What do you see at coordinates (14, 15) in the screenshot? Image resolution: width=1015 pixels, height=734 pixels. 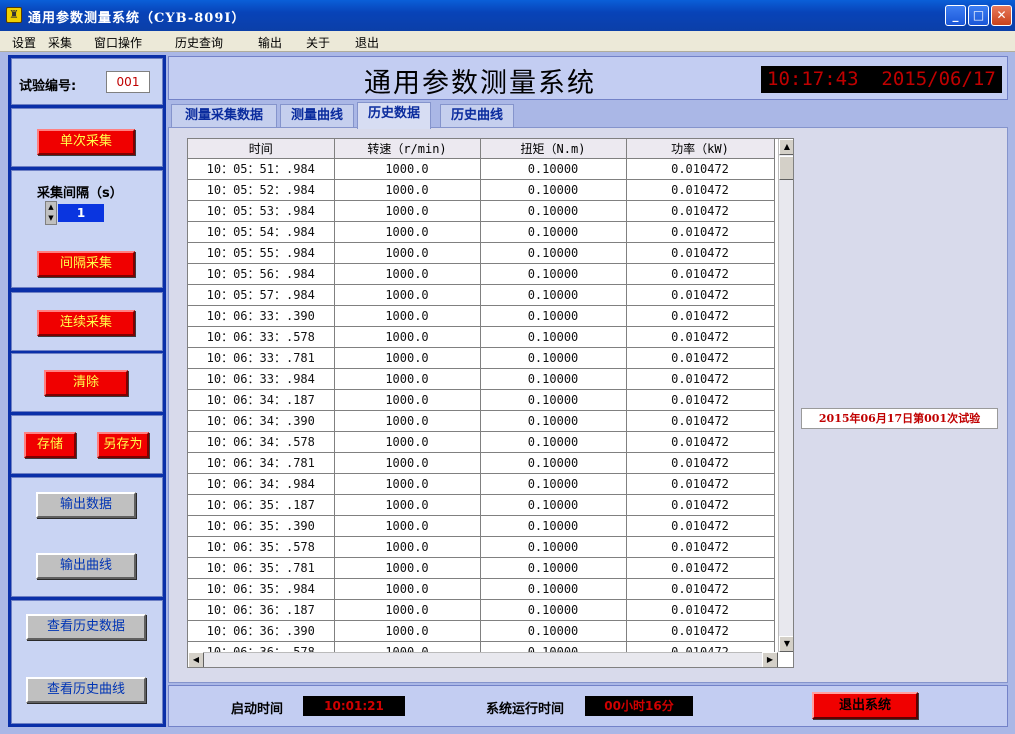 I see `app-icon: ♜` at bounding box center [14, 15].